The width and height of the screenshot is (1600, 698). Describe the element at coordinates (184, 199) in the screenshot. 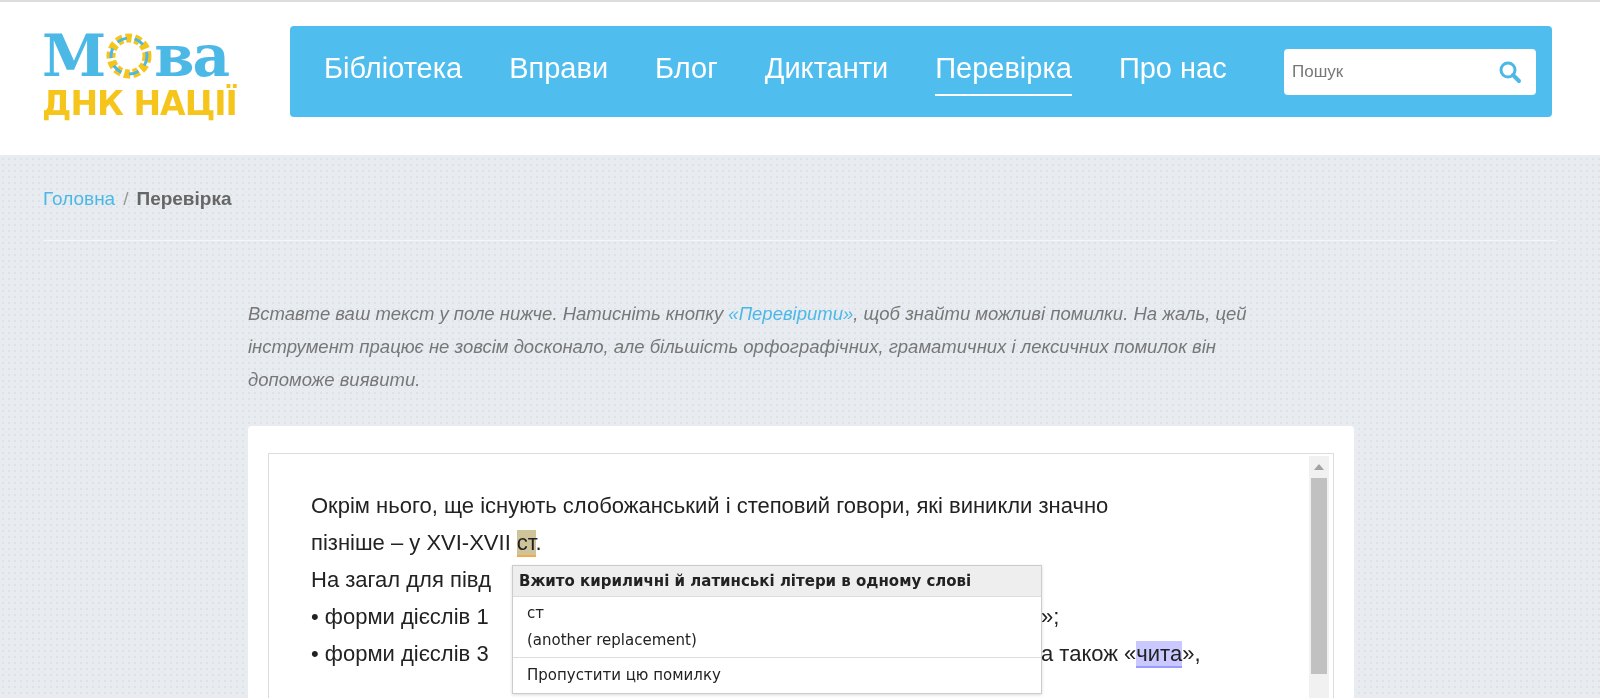

I see `breadcrumb-current: Перевірка` at that location.